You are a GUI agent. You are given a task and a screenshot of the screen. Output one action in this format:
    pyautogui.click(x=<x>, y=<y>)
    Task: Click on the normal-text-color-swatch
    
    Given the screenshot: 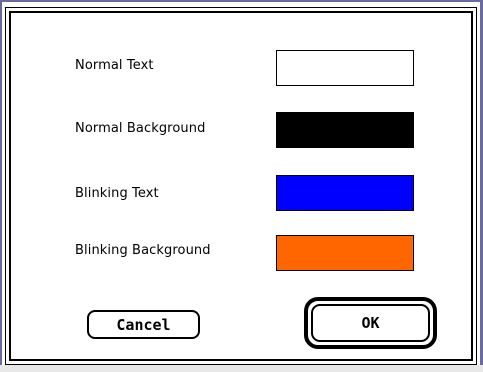 What is the action you would take?
    pyautogui.click(x=345, y=68)
    